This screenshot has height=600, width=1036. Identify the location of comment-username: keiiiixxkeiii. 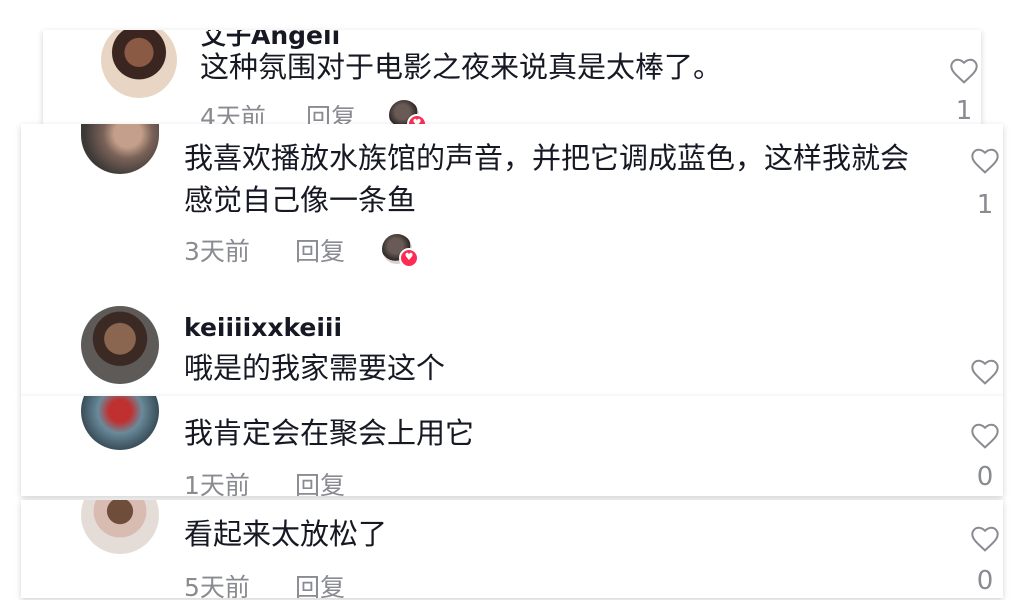
(263, 327).